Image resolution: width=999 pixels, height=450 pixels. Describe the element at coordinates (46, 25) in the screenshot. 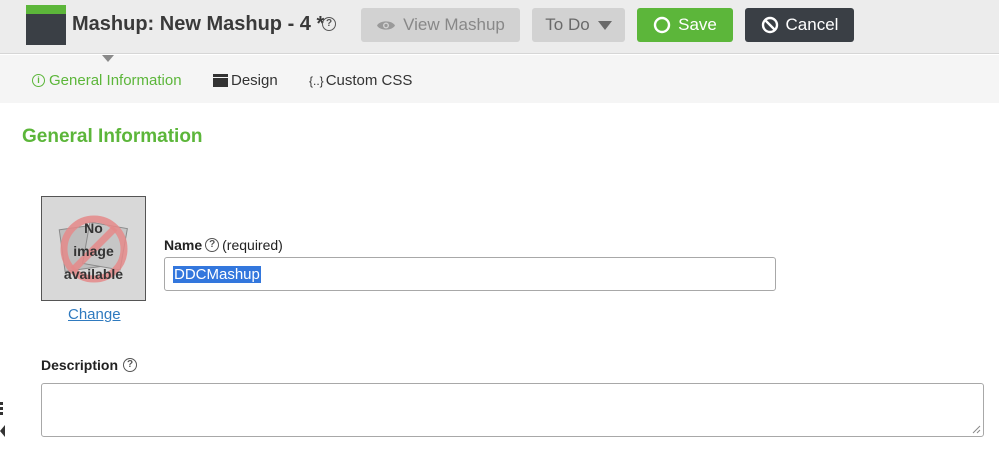

I see `mashup-icon` at that location.